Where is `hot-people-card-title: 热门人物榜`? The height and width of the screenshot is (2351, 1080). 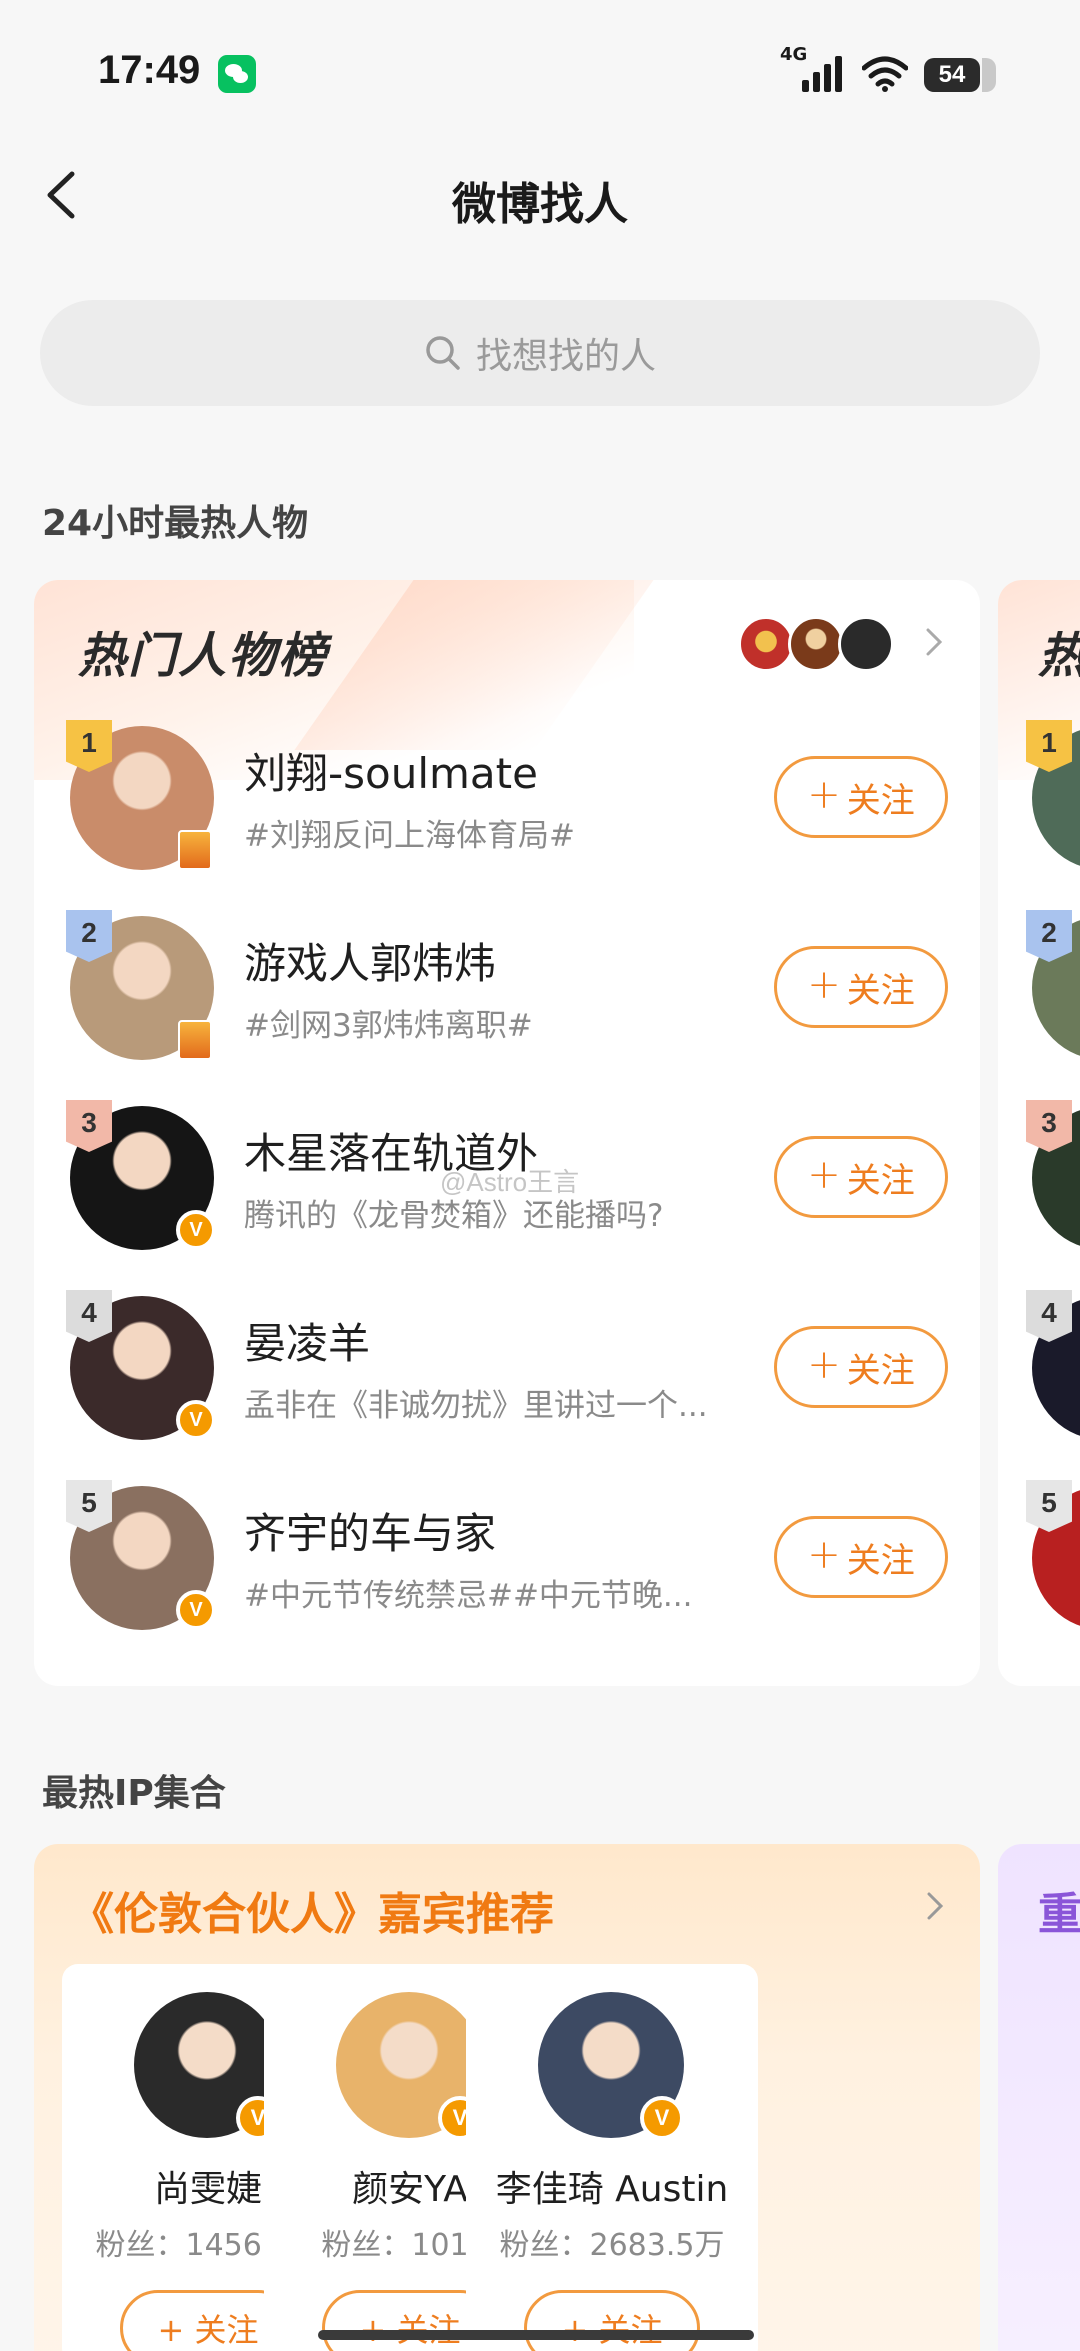
hot-people-card-title: 热门人物榜 is located at coordinates (203, 651).